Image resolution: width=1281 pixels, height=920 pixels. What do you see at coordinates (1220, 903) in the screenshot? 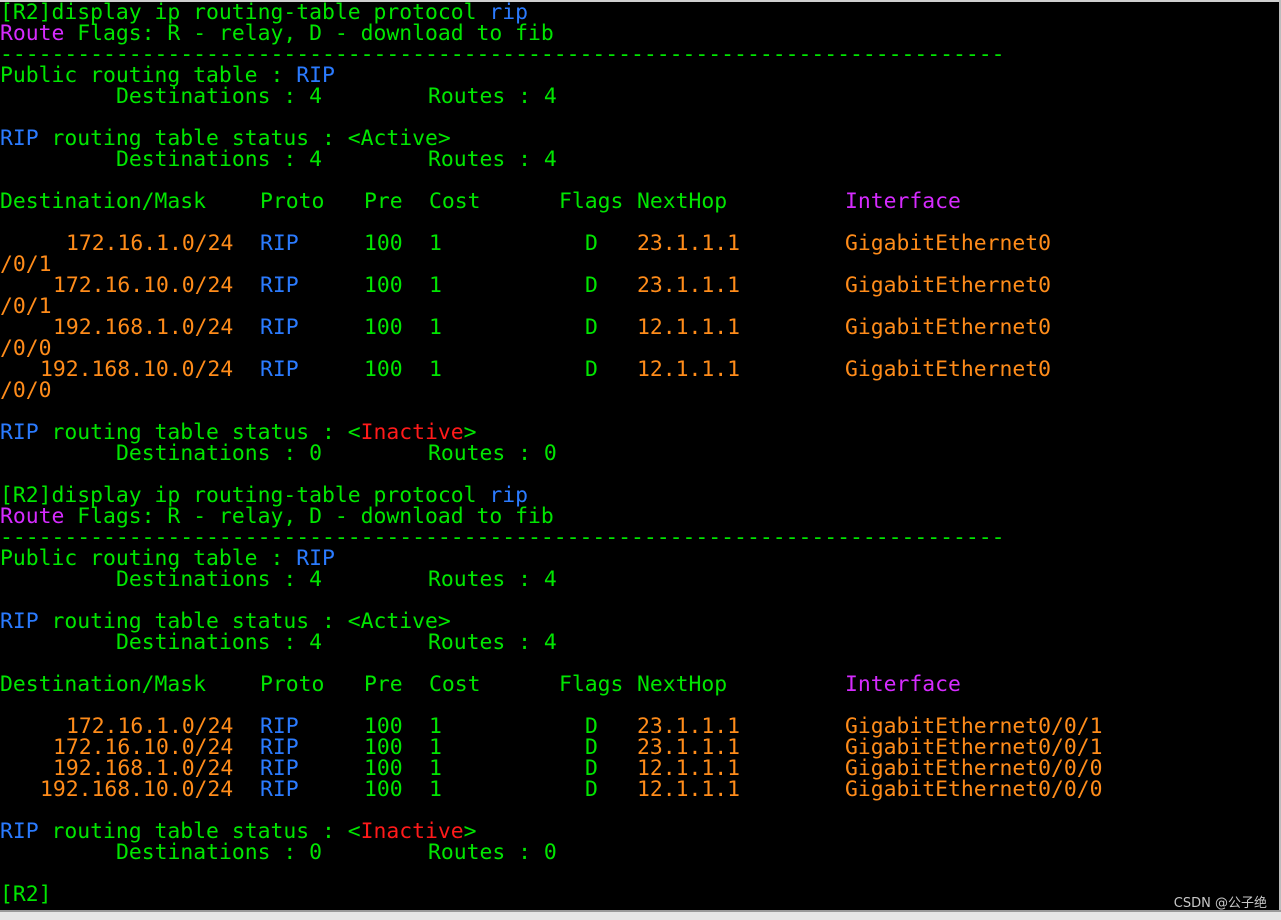
I see `watermark-text: CSDN @公子绝` at bounding box center [1220, 903].